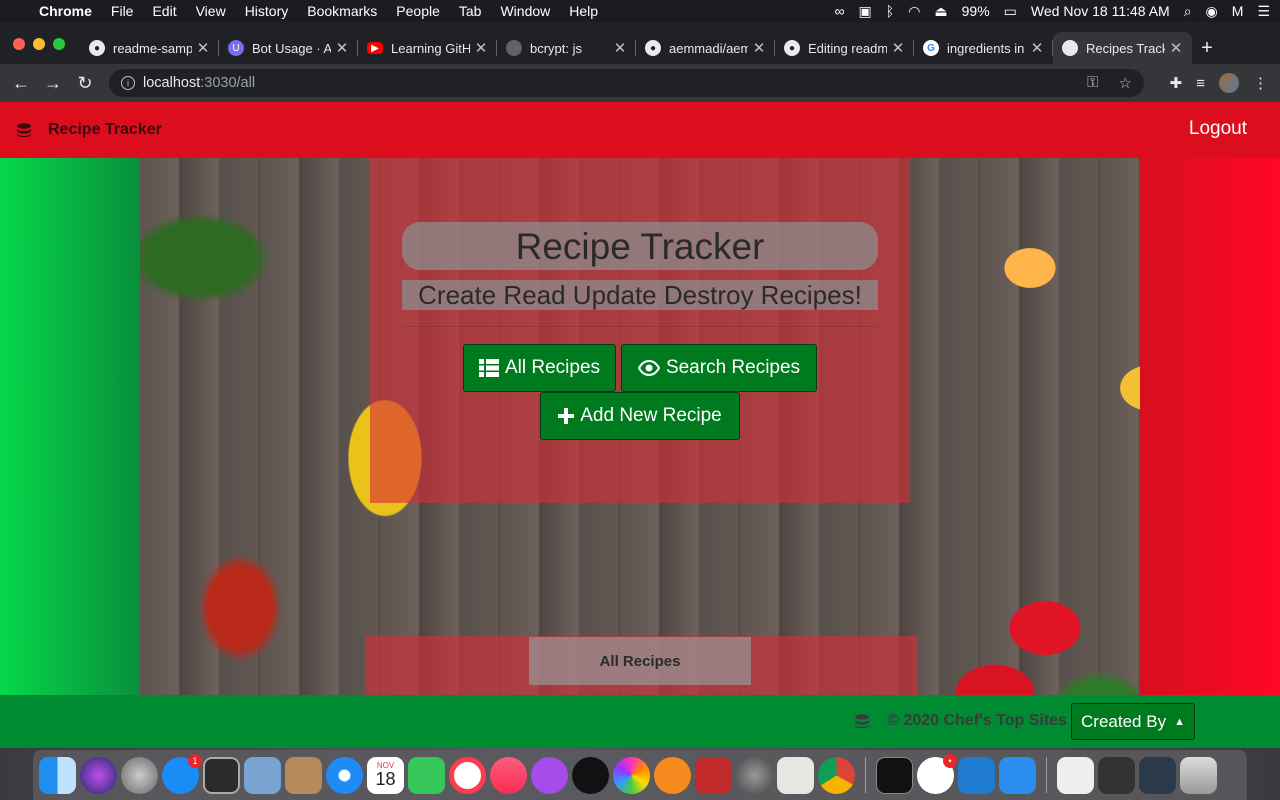 The width and height of the screenshot is (1280, 800). I want to click on app-store-icon: 1, so click(182, 773).